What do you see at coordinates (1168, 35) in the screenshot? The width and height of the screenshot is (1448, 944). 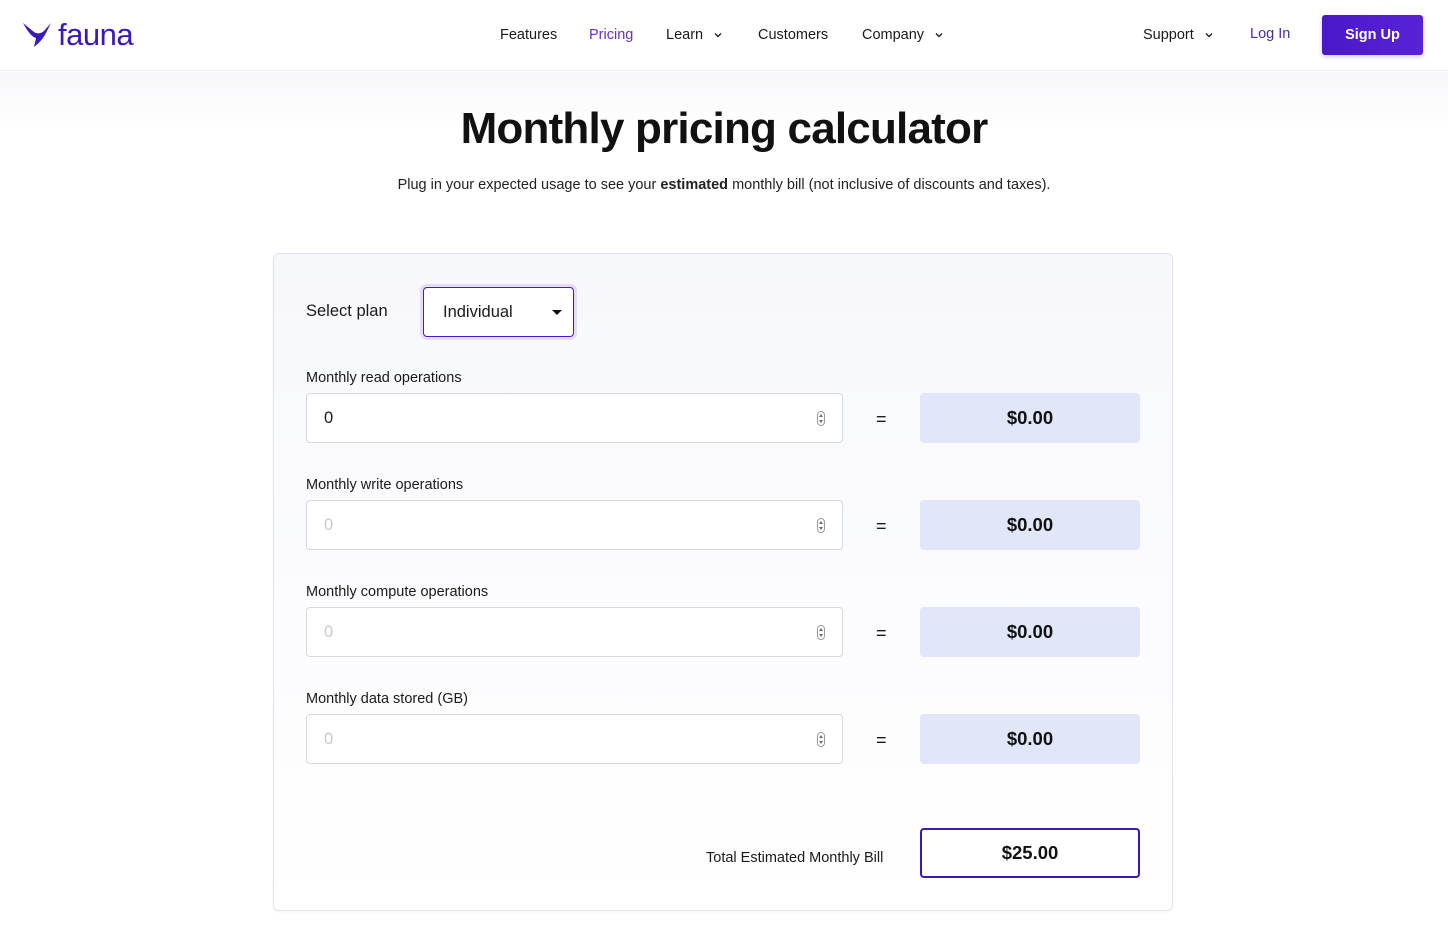 I see `nav-support-label: Support` at bounding box center [1168, 35].